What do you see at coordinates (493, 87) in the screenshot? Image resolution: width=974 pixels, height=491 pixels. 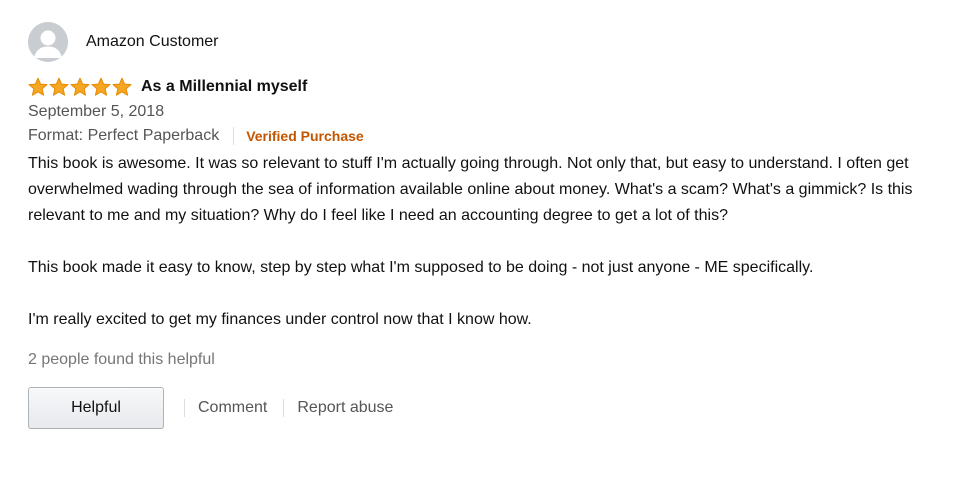 I see `review-title-row: As a Millennial myself` at bounding box center [493, 87].